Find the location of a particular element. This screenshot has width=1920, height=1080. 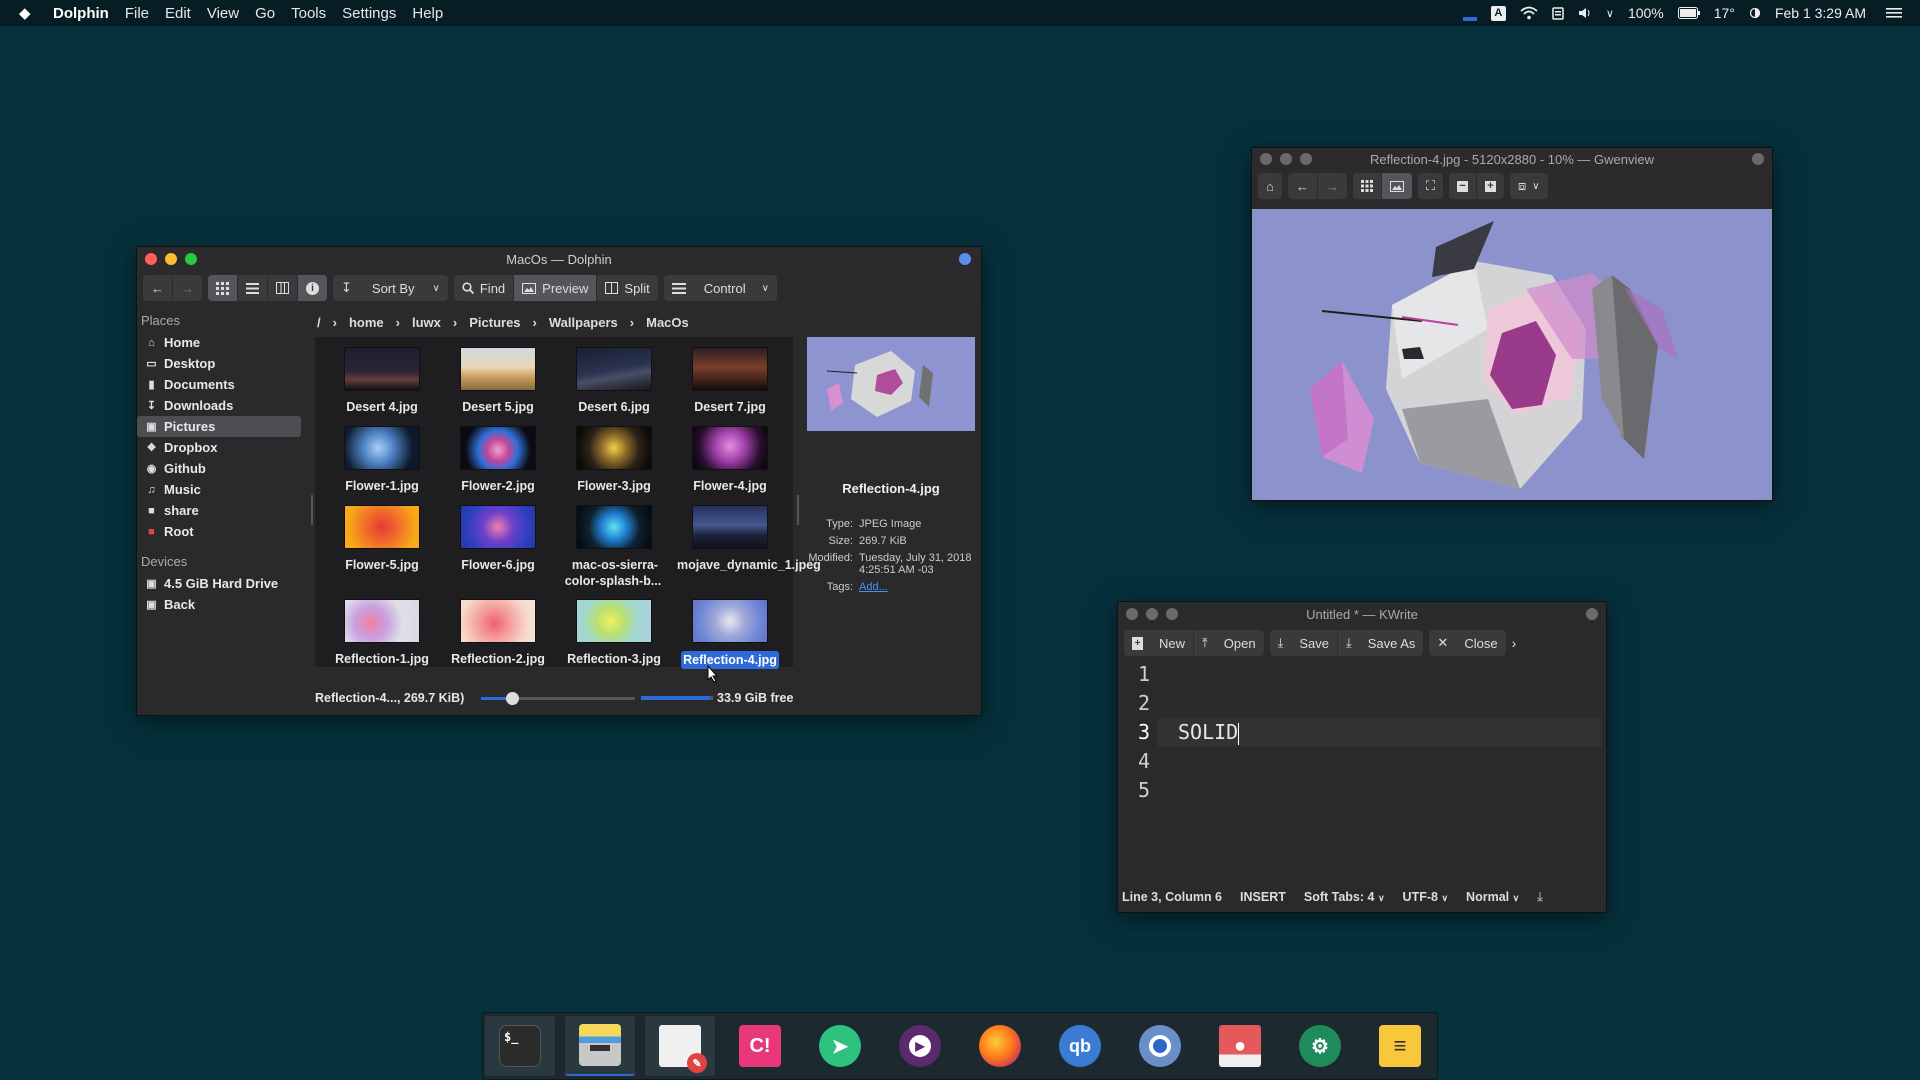

notification-list-icon is located at coordinates (1894, 13).